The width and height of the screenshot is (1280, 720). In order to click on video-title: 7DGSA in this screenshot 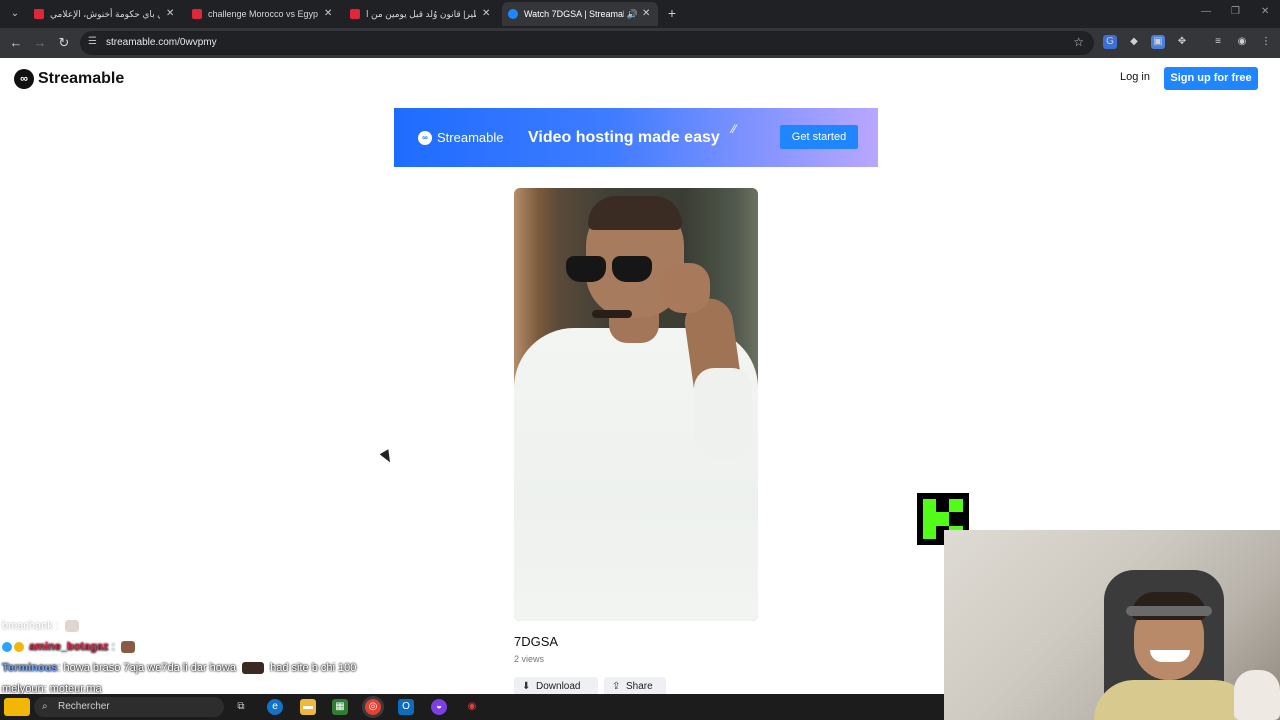, I will do `click(536, 641)`.